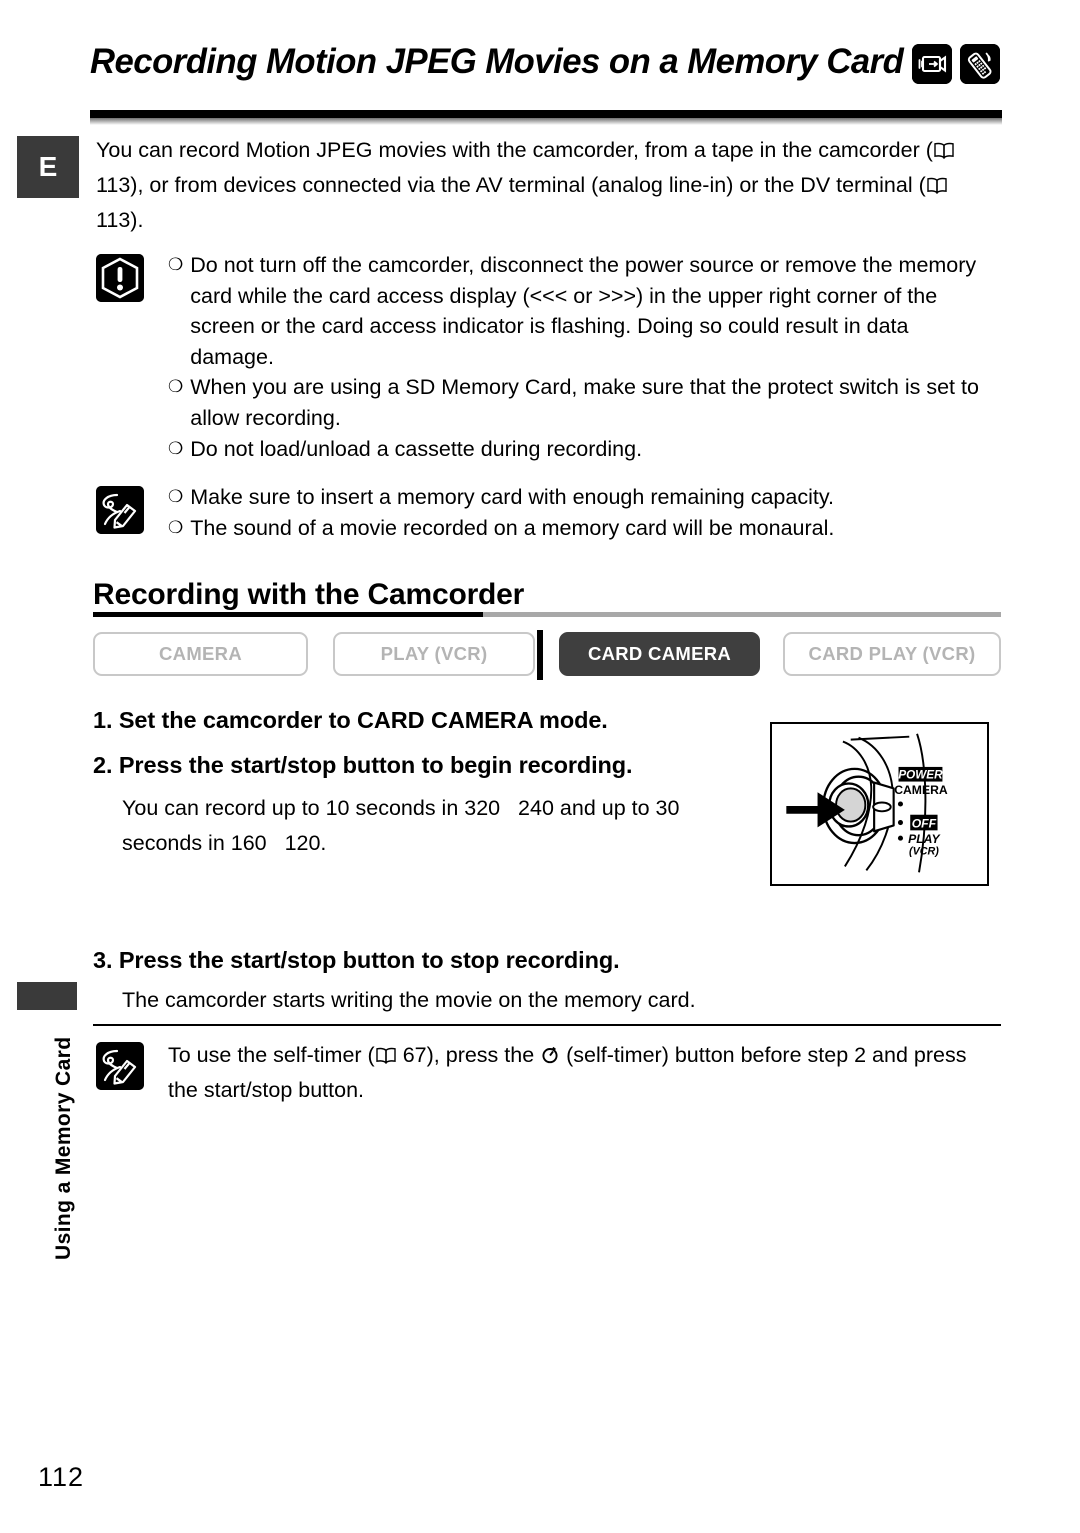  What do you see at coordinates (305, 843) in the screenshot?
I see `step-2-resolution-2: 120.` at bounding box center [305, 843].